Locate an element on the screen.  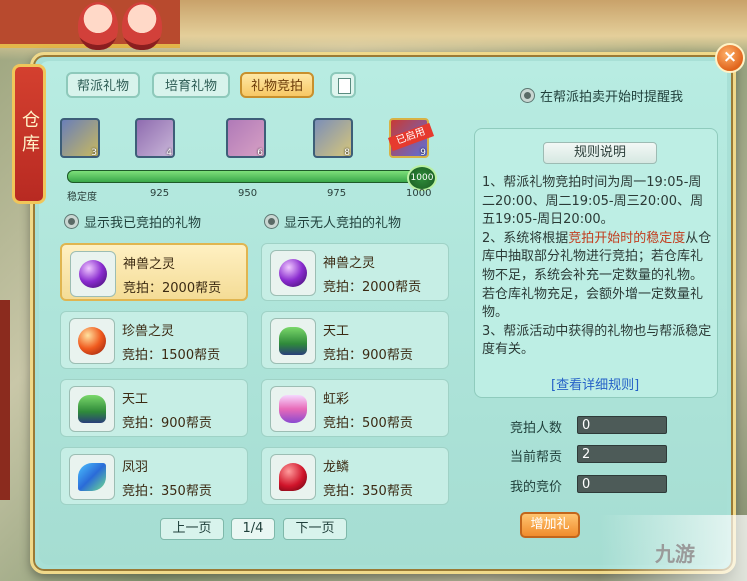
item-name: 珍兽之灵 is located at coordinates (148, 331).